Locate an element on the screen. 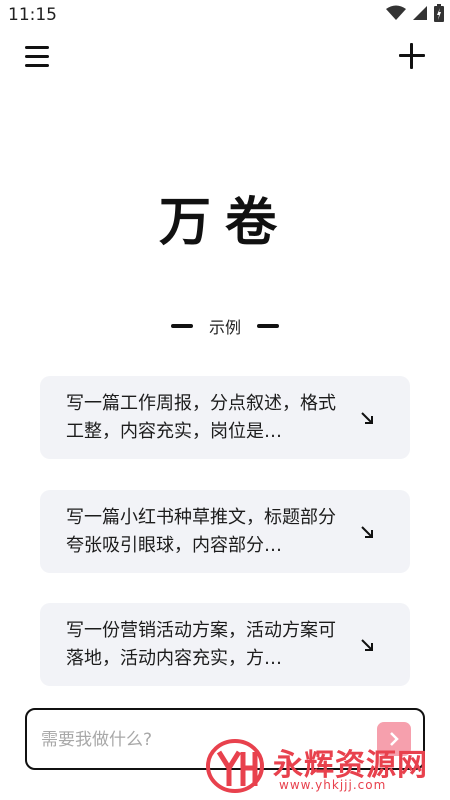 The image size is (450, 800). battery-icon is located at coordinates (439, 13).